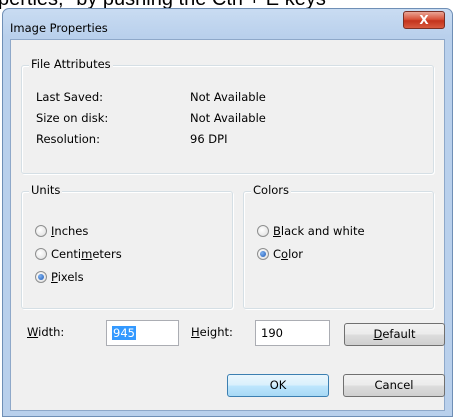 The image size is (459, 417). I want to click on radio-pixels: Pixels, so click(59, 277).